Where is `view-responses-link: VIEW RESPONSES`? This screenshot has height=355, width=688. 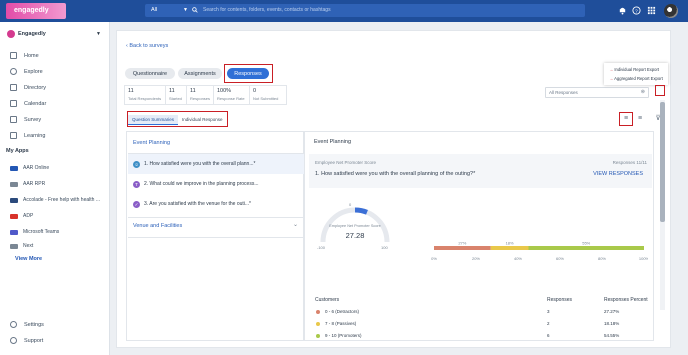 view-responses-link: VIEW RESPONSES is located at coordinates (618, 174).